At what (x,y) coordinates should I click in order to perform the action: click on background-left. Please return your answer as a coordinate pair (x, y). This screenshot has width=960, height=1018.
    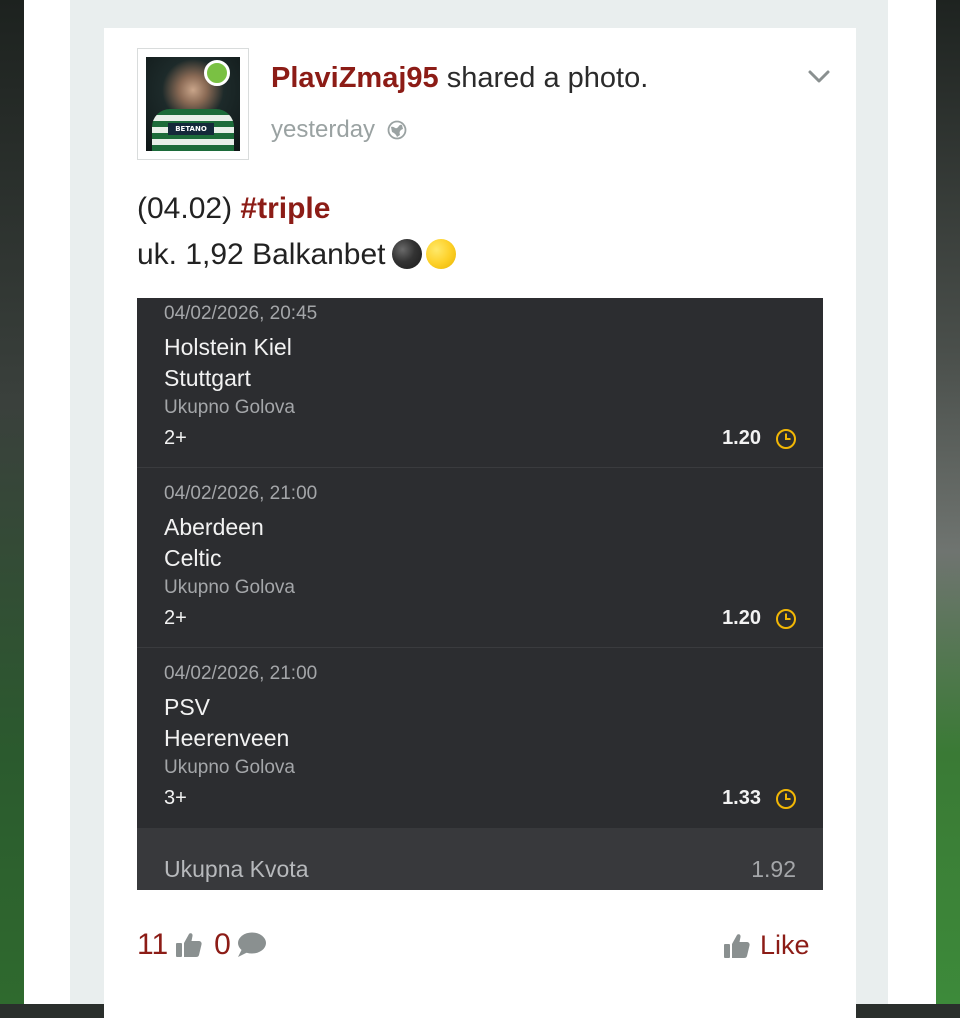
    Looking at the image, I should click on (12, 502).